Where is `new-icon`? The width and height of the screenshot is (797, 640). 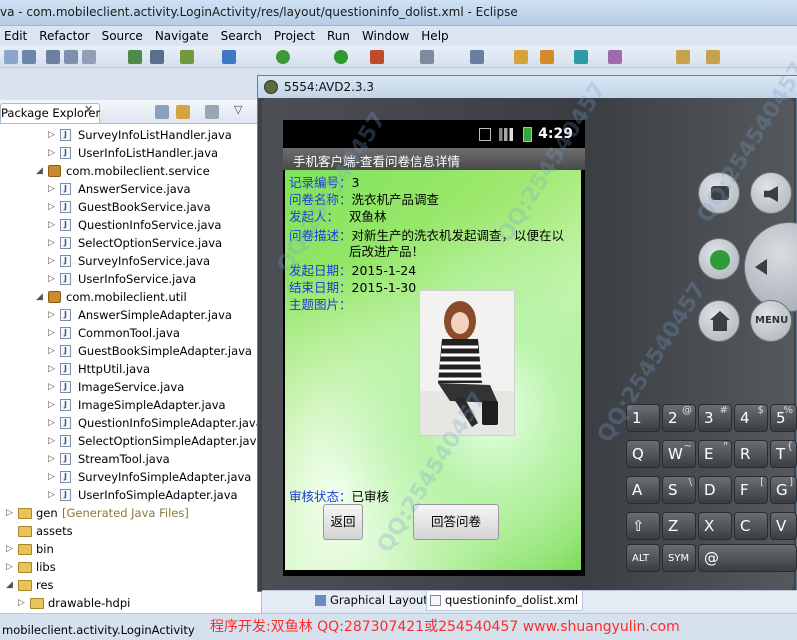
new-icon is located at coordinates (11, 57).